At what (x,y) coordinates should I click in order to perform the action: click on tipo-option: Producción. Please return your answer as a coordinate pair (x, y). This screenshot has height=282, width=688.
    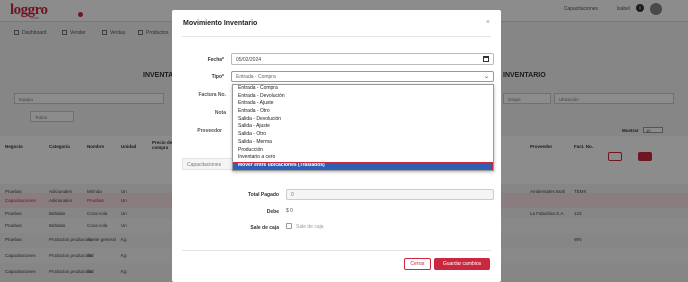
    Looking at the image, I should click on (363, 151).